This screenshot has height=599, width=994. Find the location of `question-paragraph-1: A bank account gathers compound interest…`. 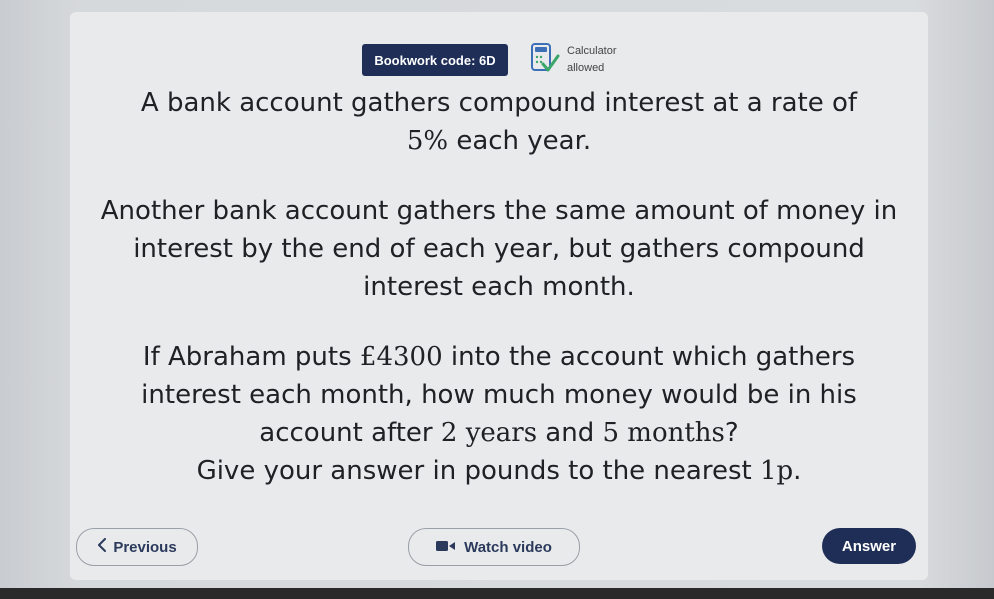

question-paragraph-1: A bank account gathers compound interest… is located at coordinates (499, 122).